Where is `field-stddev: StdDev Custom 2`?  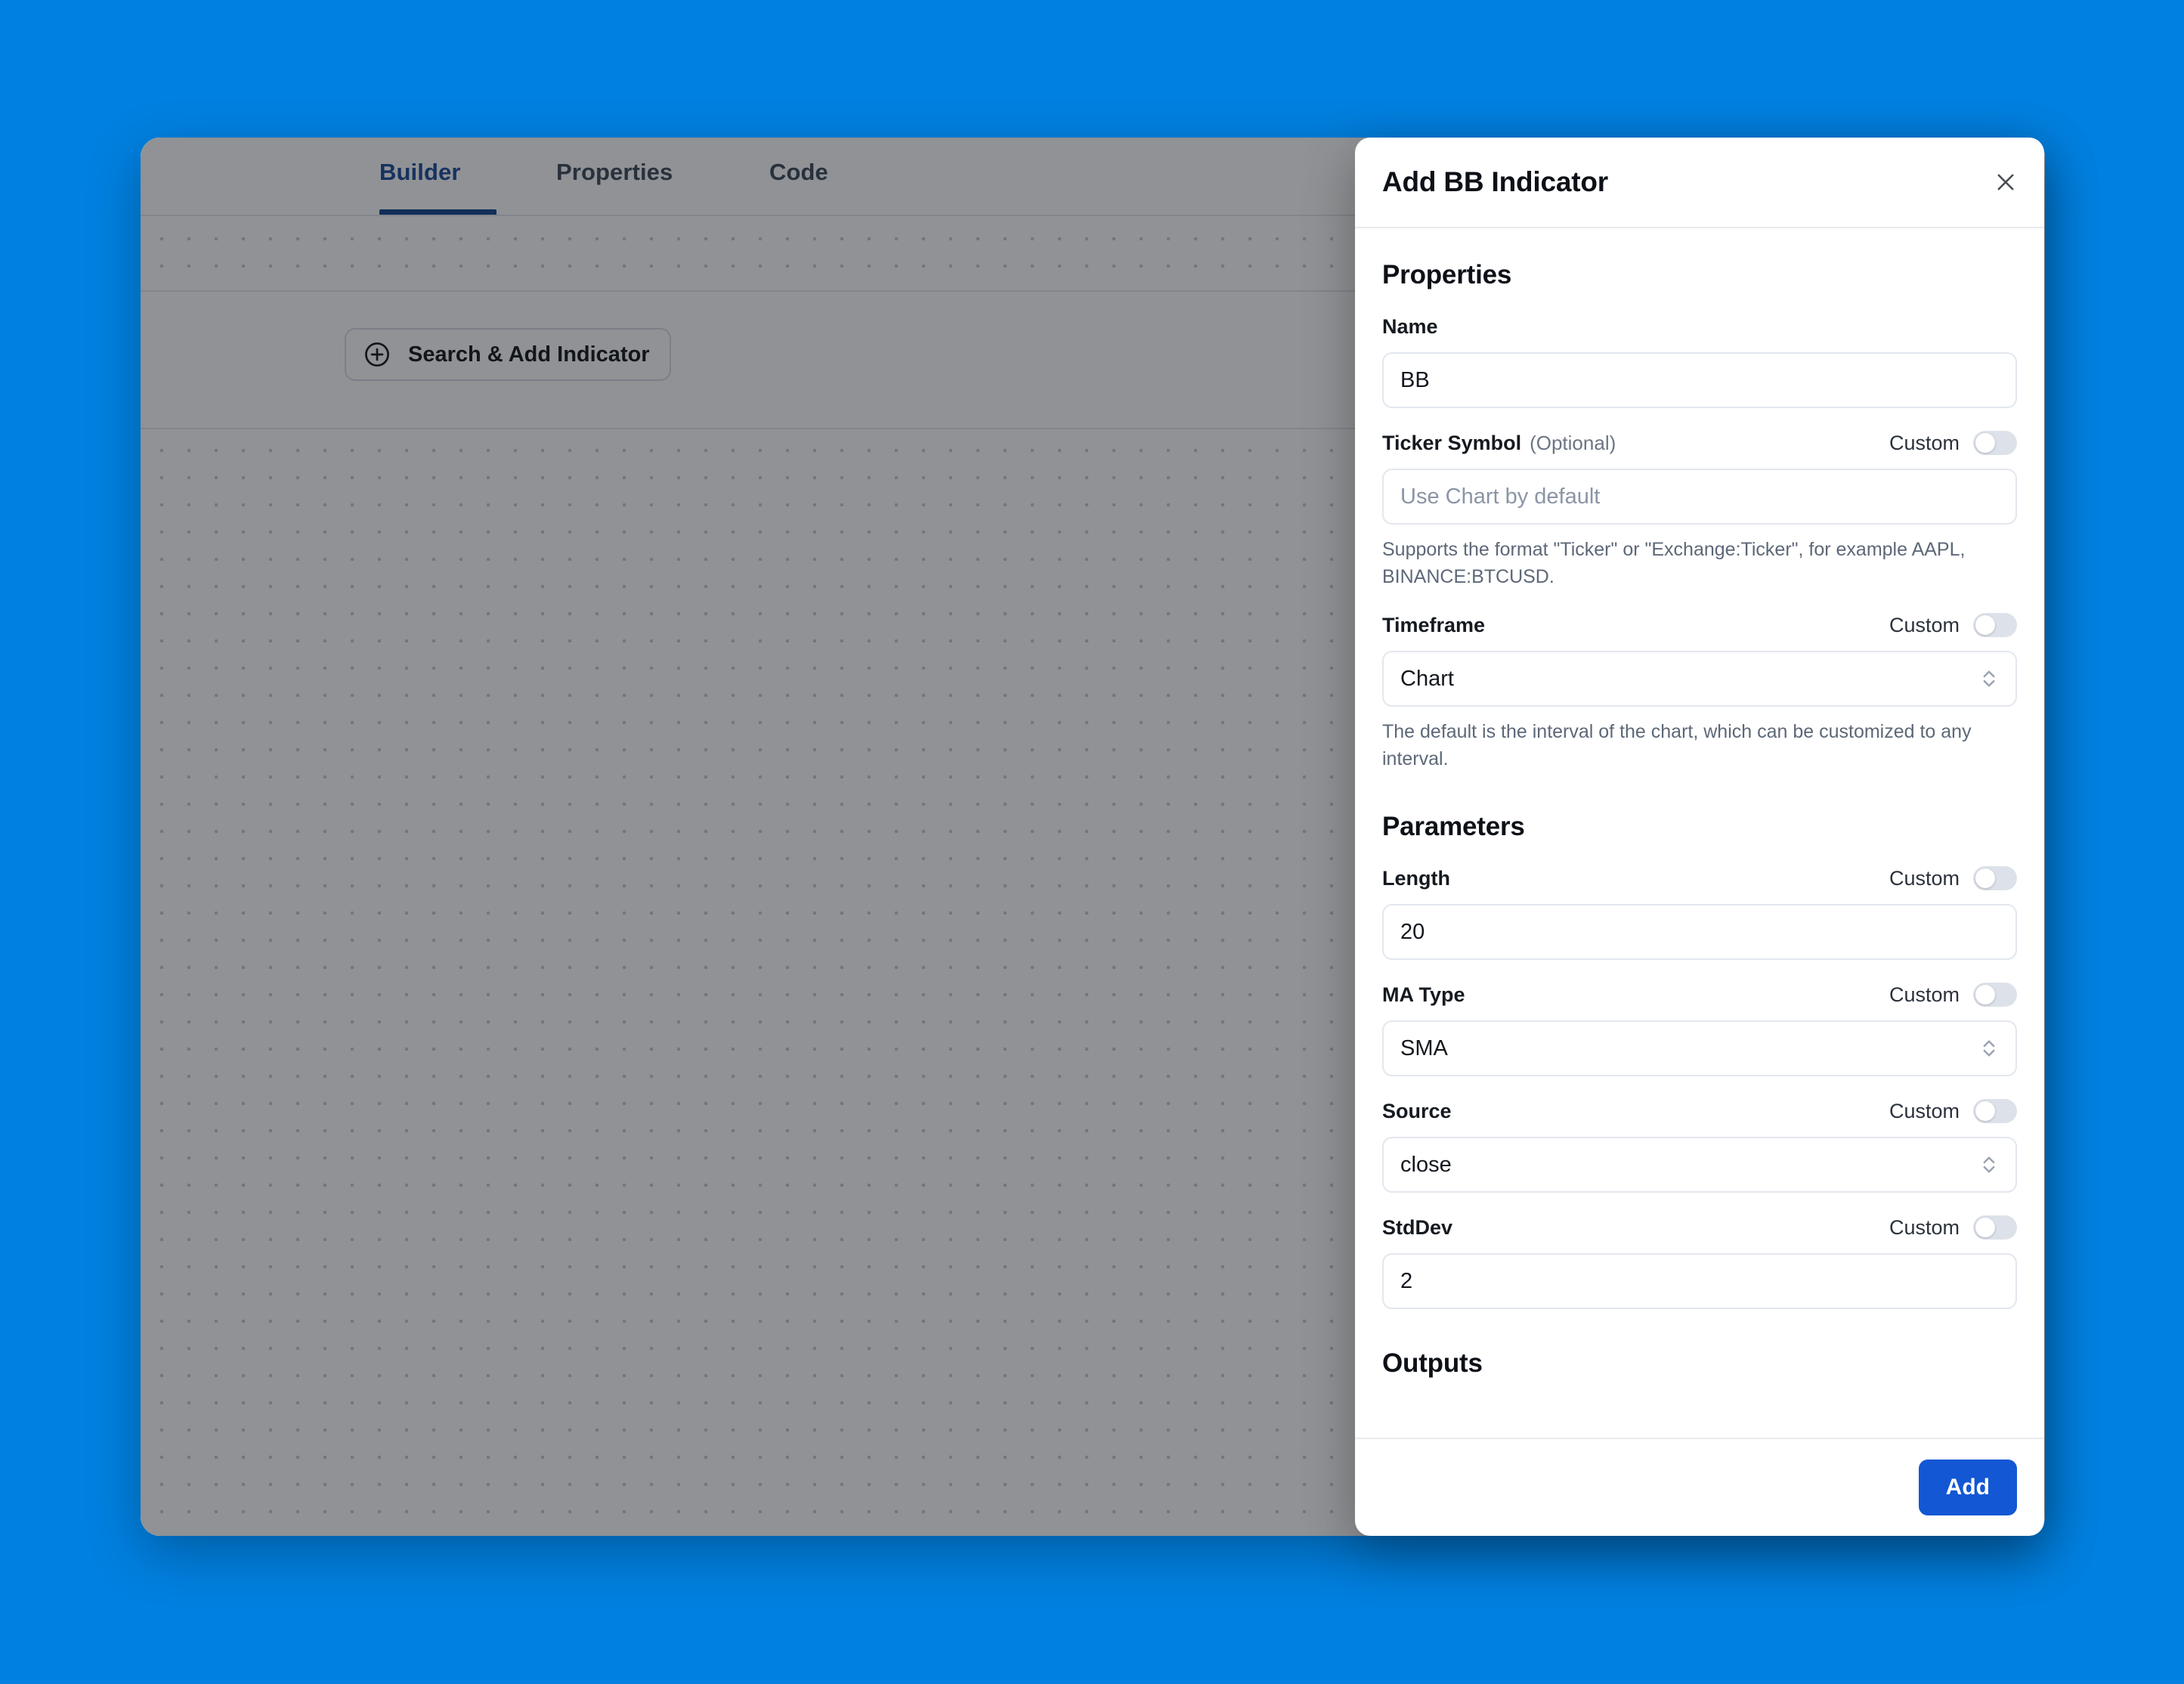 field-stddev: StdDev Custom 2 is located at coordinates (1699, 1260).